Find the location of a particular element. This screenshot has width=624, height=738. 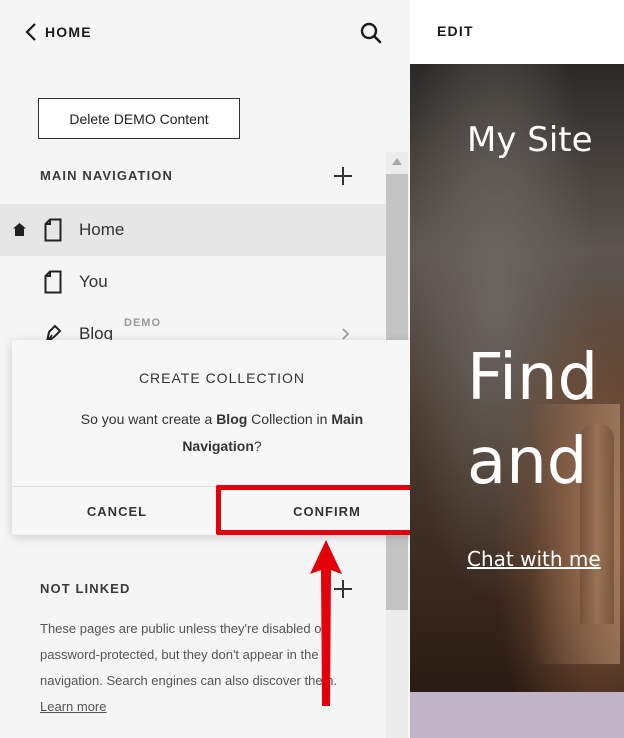

edit-button: EDIT is located at coordinates (455, 31).